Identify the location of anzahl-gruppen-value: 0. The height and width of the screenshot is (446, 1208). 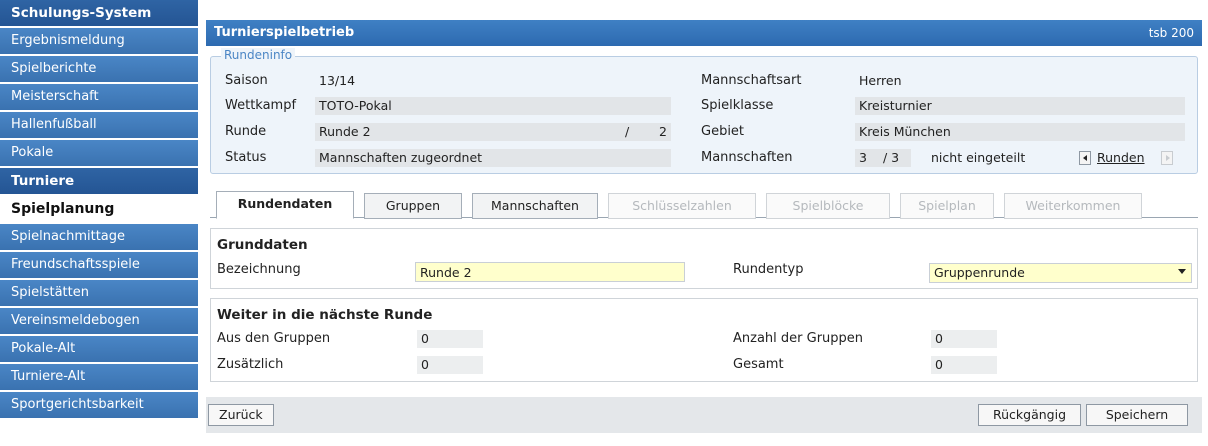
(964, 339).